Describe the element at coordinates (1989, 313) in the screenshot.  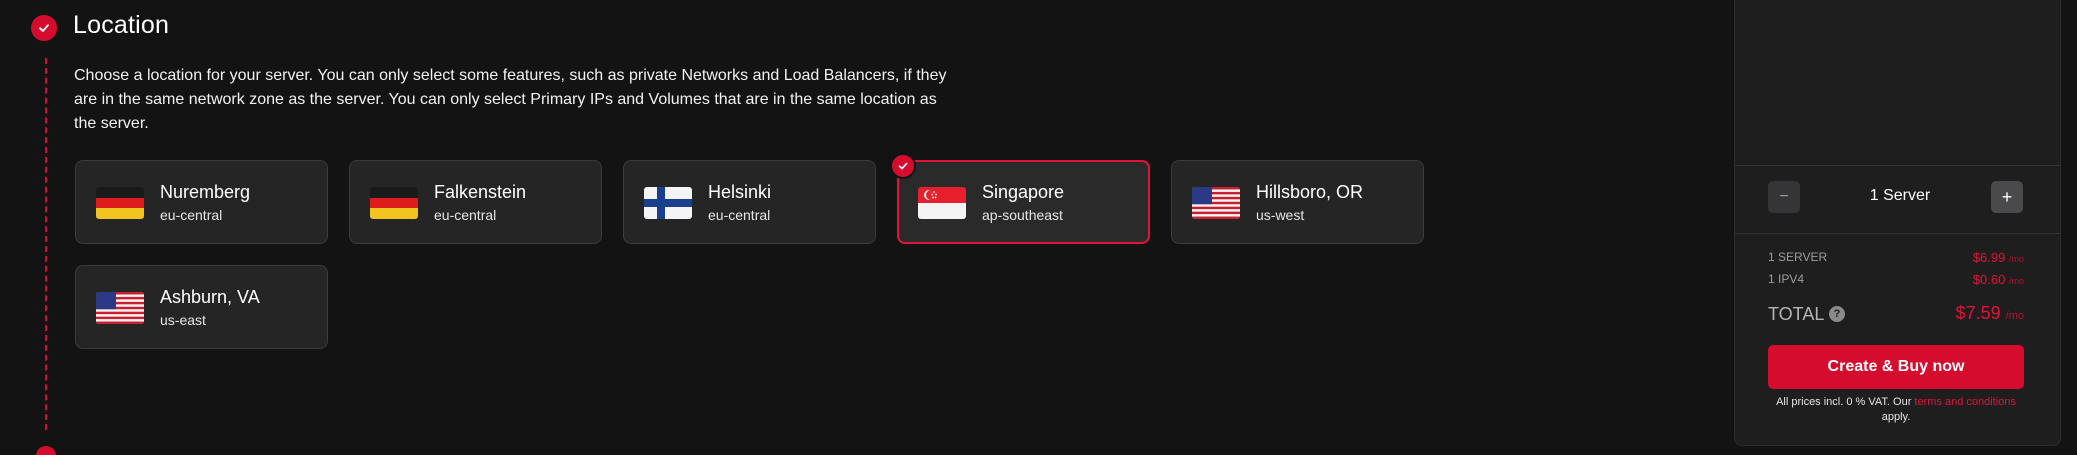
I see `total-price: $7.59 /mo` at that location.